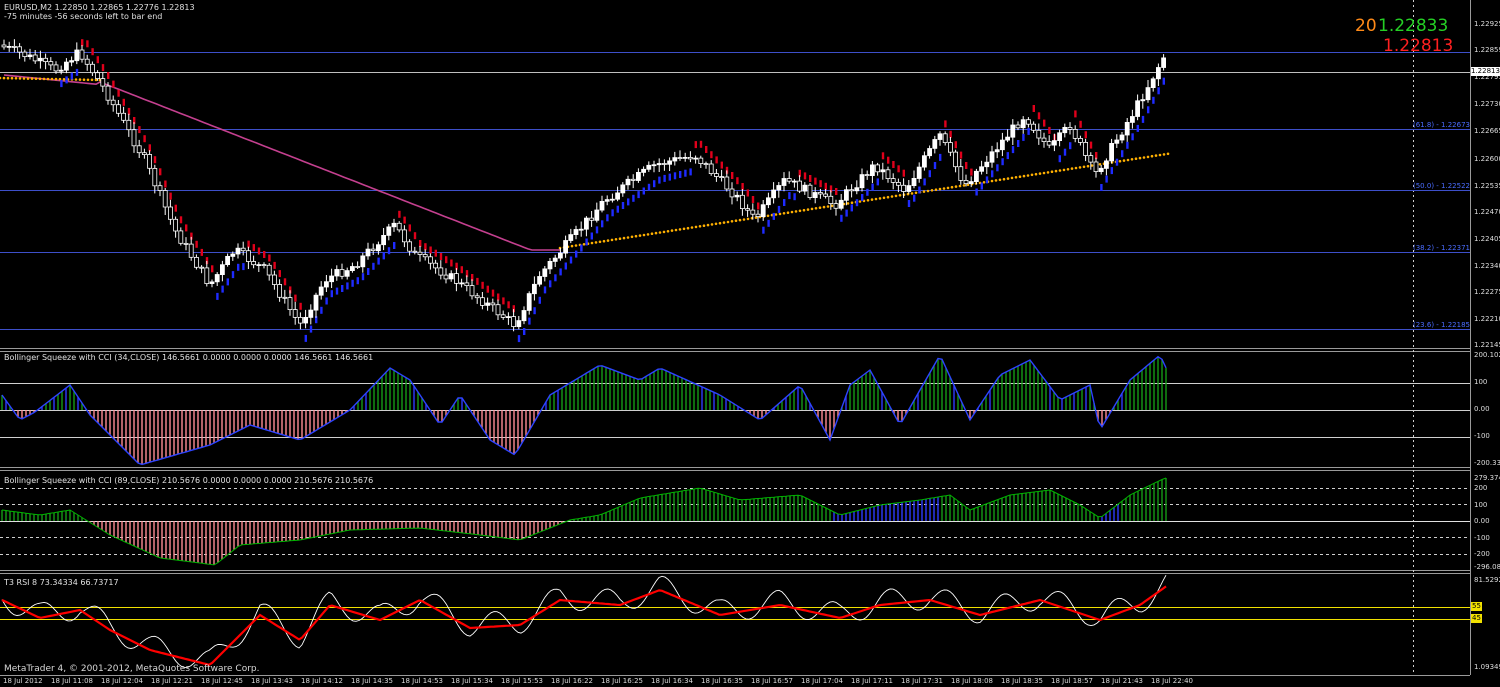  I want to click on time-axis-label: 18 Jul 16:34, so click(672, 681).